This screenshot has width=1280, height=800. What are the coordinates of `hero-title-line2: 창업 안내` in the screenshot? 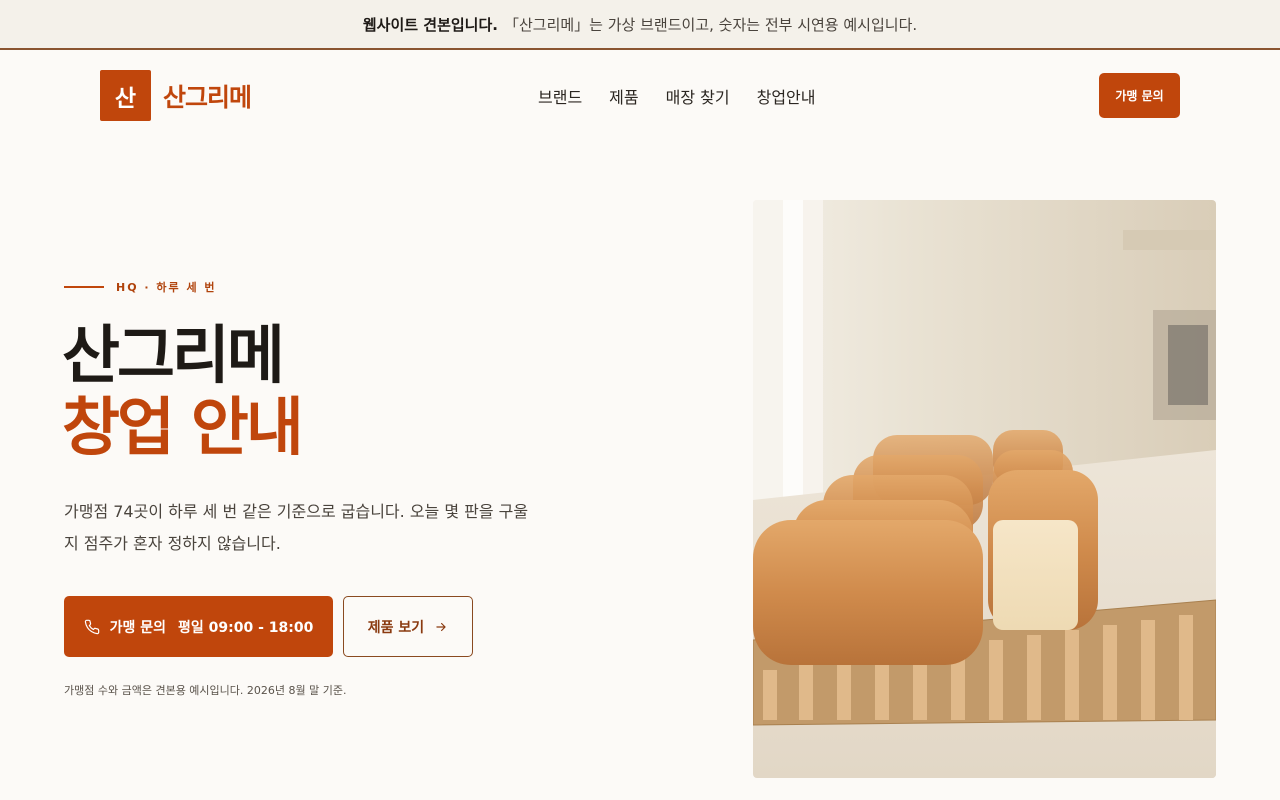 It's located at (183, 427).